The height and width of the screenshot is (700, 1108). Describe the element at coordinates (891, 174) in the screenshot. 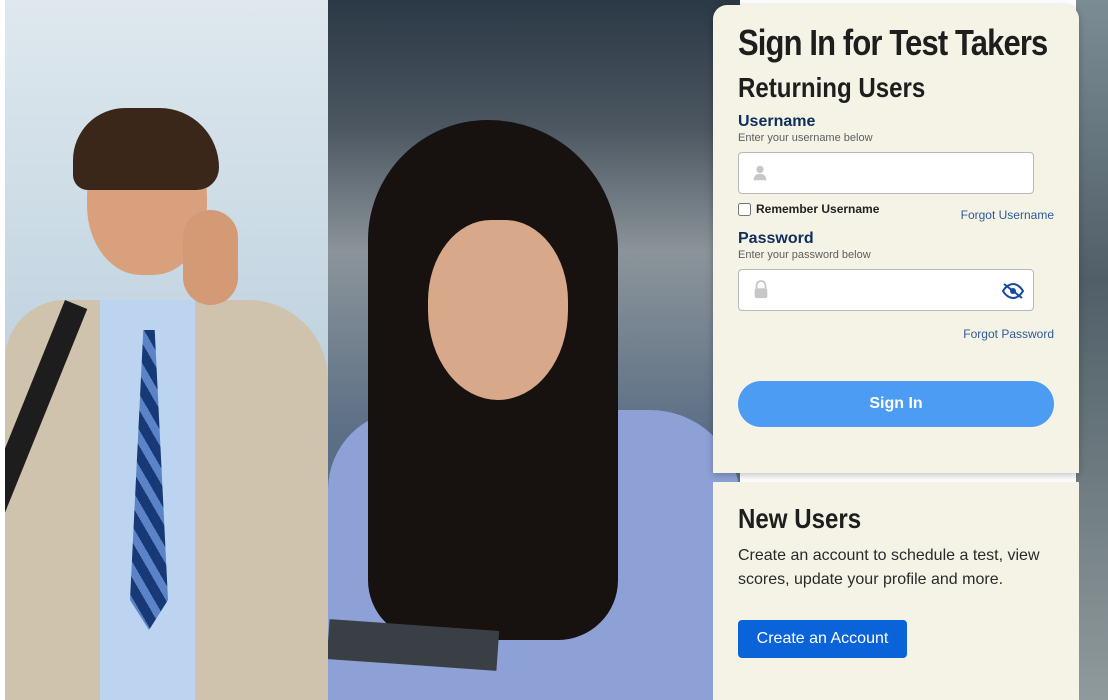

I see `username-input` at that location.